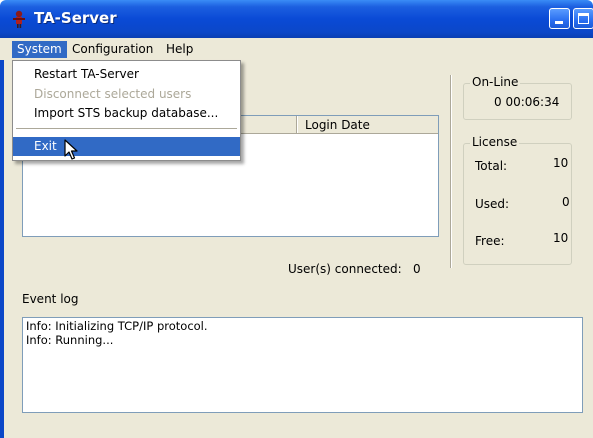  I want to click on column-header-login-date: Login Date, so click(337, 125).